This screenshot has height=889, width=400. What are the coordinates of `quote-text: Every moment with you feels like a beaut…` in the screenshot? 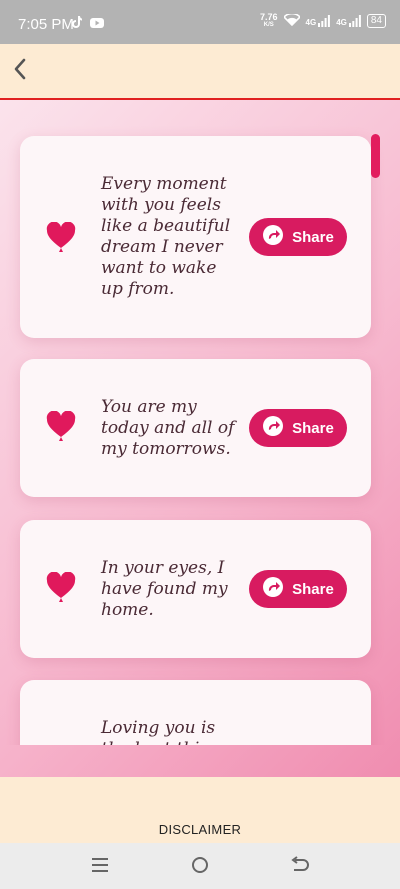 It's located at (166, 236).